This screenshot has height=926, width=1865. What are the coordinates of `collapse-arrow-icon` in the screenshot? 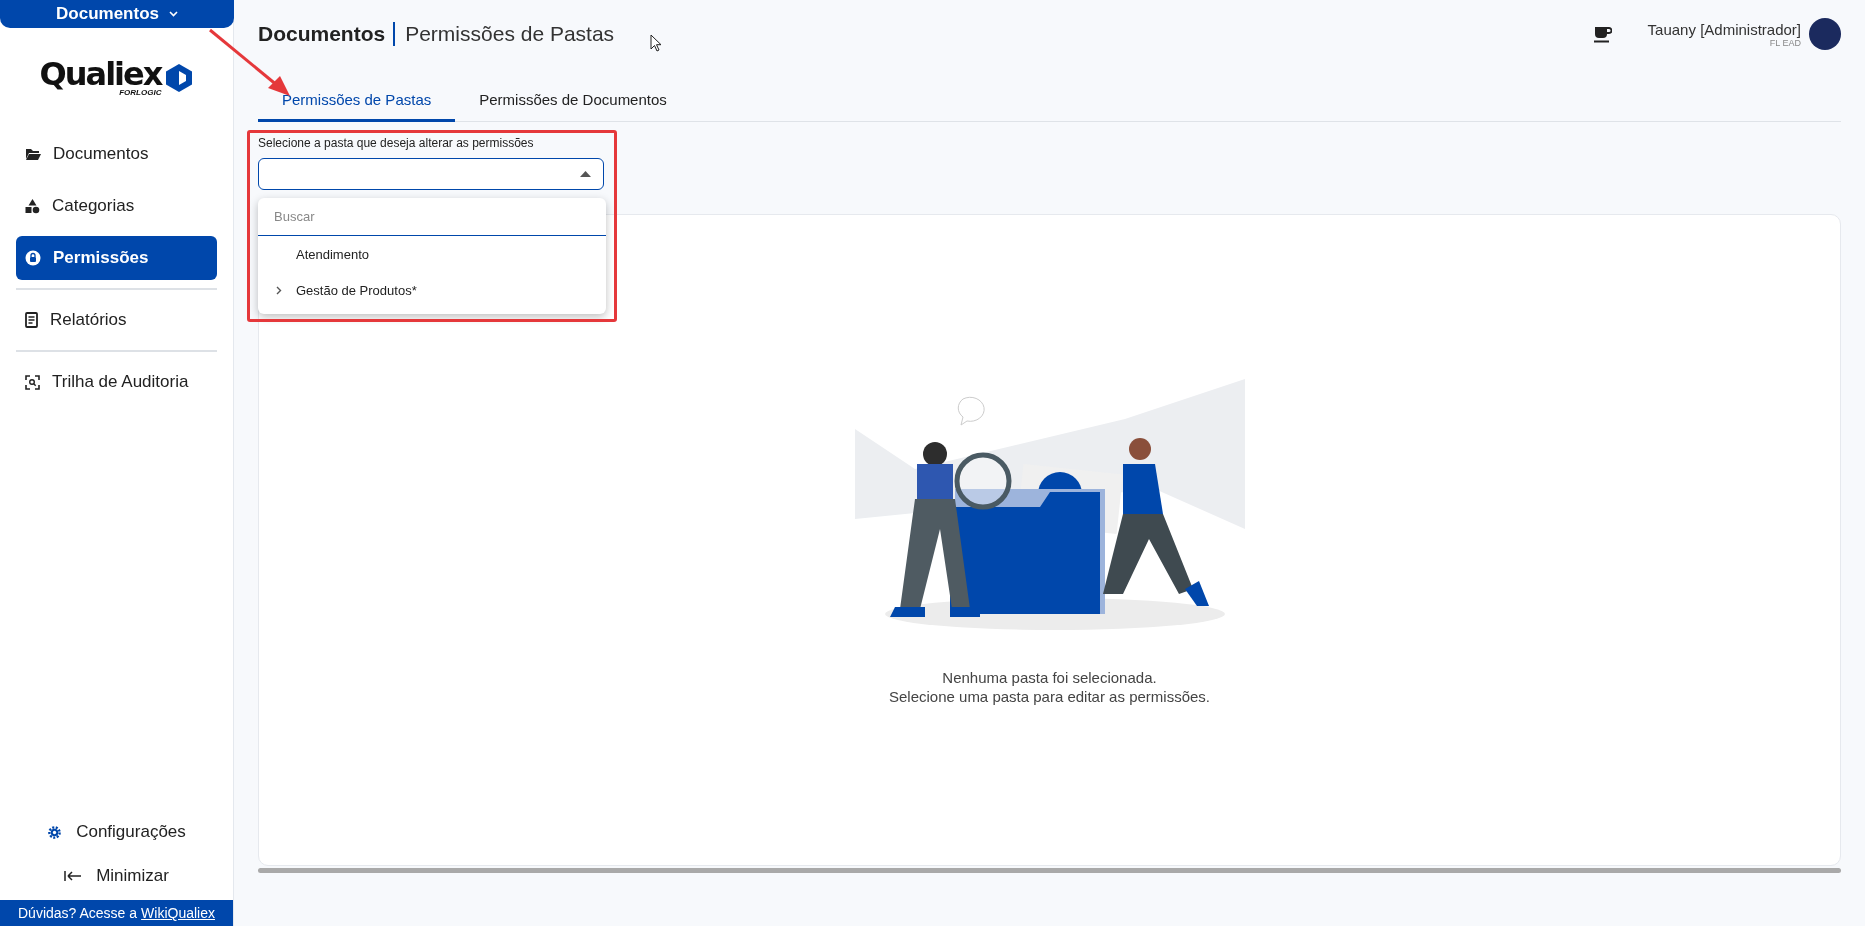 It's located at (73, 876).